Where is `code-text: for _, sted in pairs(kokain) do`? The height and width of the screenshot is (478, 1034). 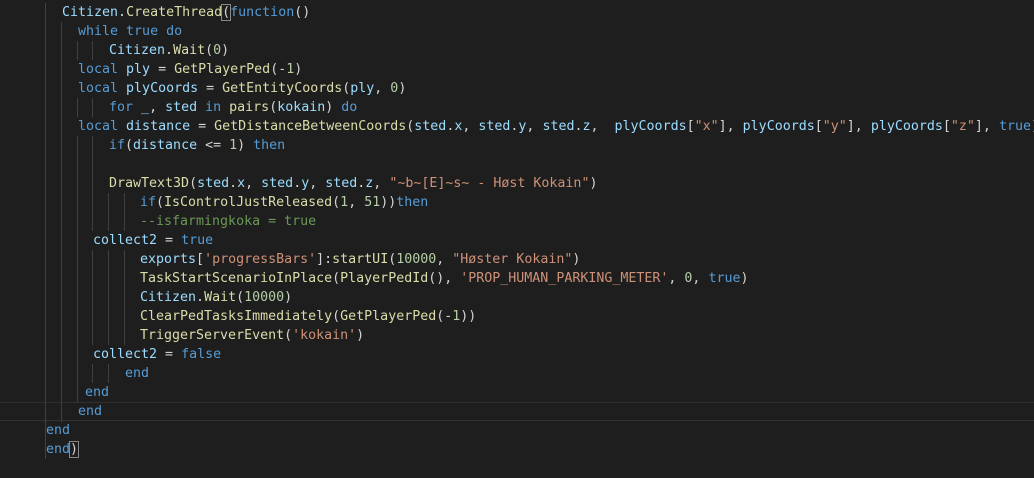
code-text: for _, sted in pairs(kokain) do is located at coordinates (233, 107).